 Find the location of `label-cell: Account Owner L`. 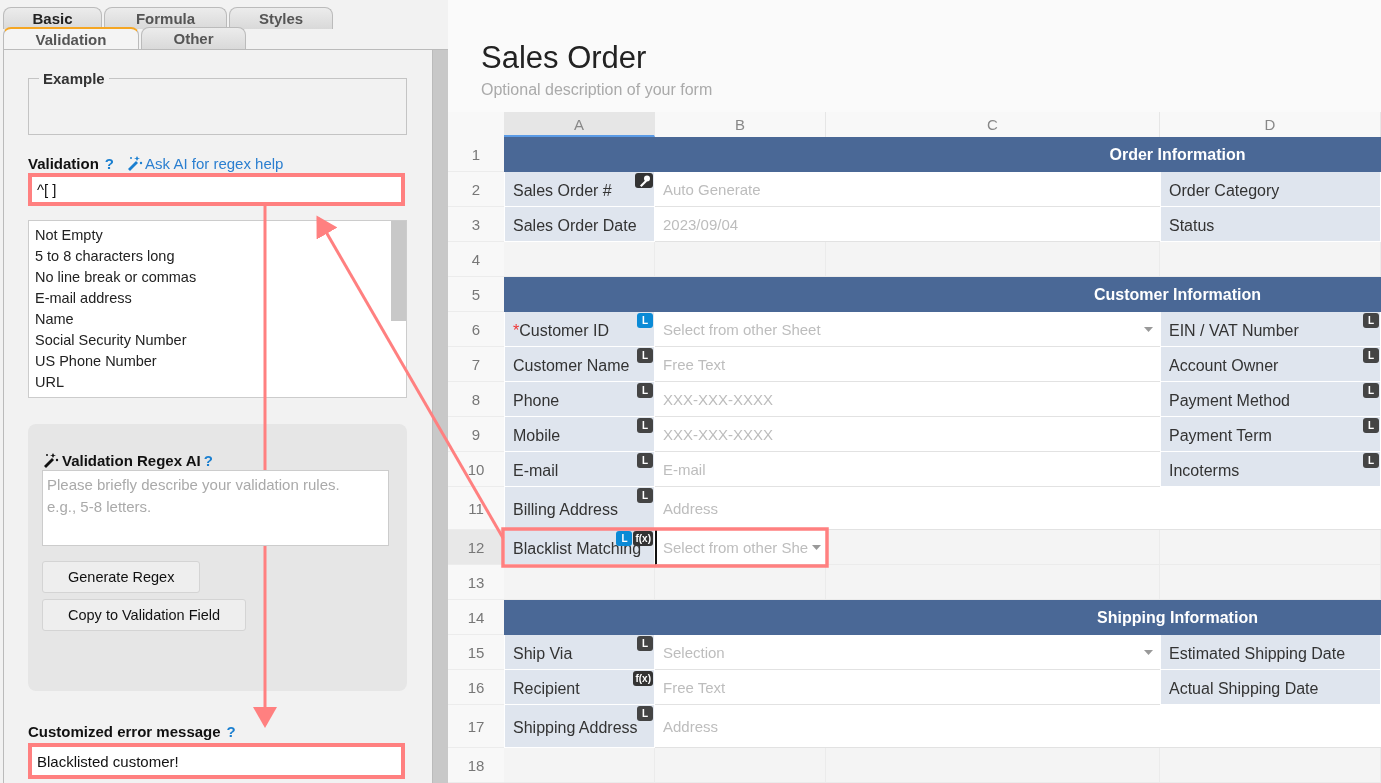

label-cell: Account Owner L is located at coordinates (1270, 364).